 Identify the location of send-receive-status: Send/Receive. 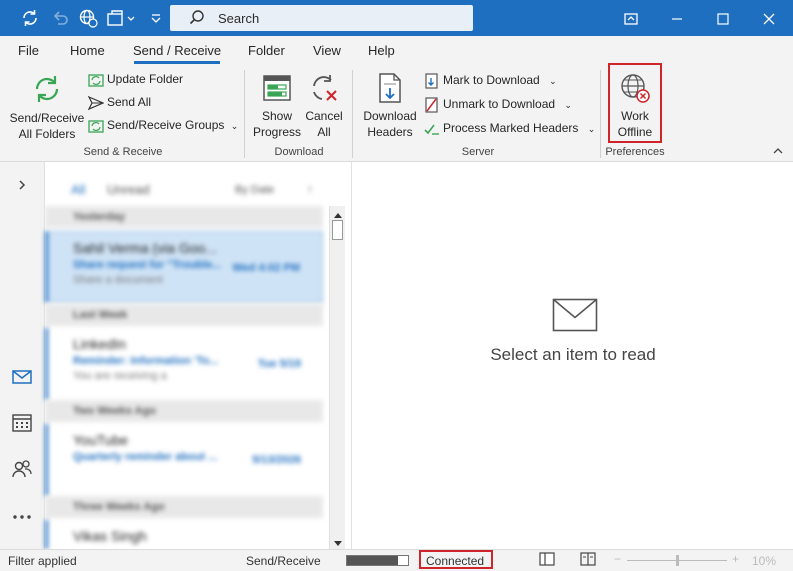
(283, 561).